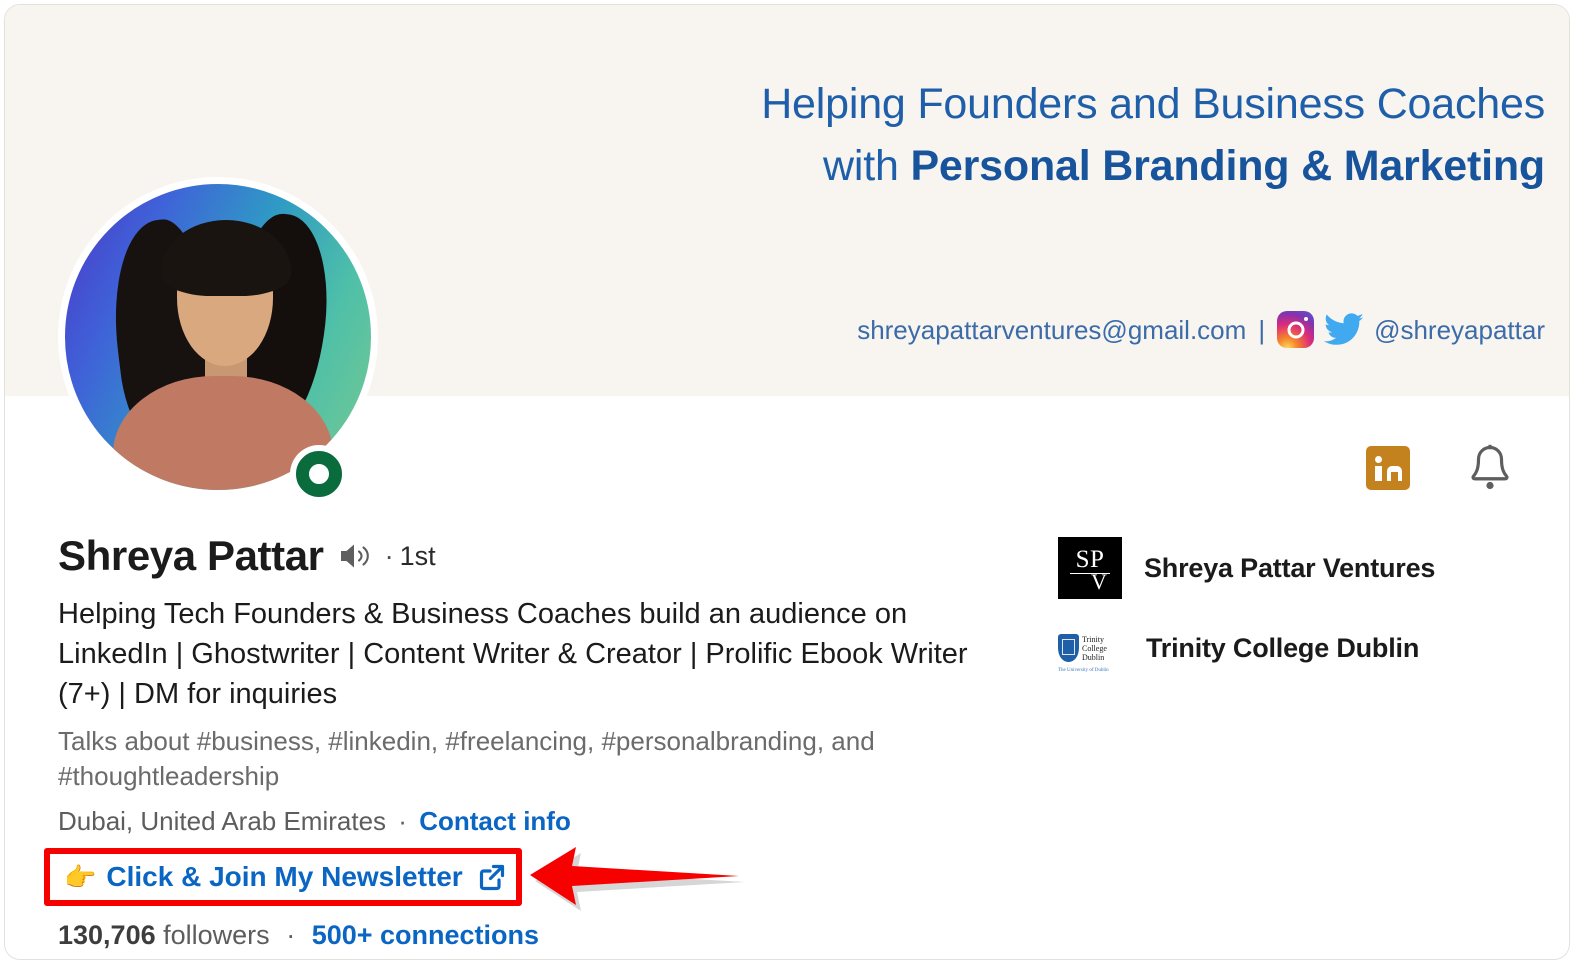  Describe the element at coordinates (491, 877) in the screenshot. I see `external-link-icon` at that location.